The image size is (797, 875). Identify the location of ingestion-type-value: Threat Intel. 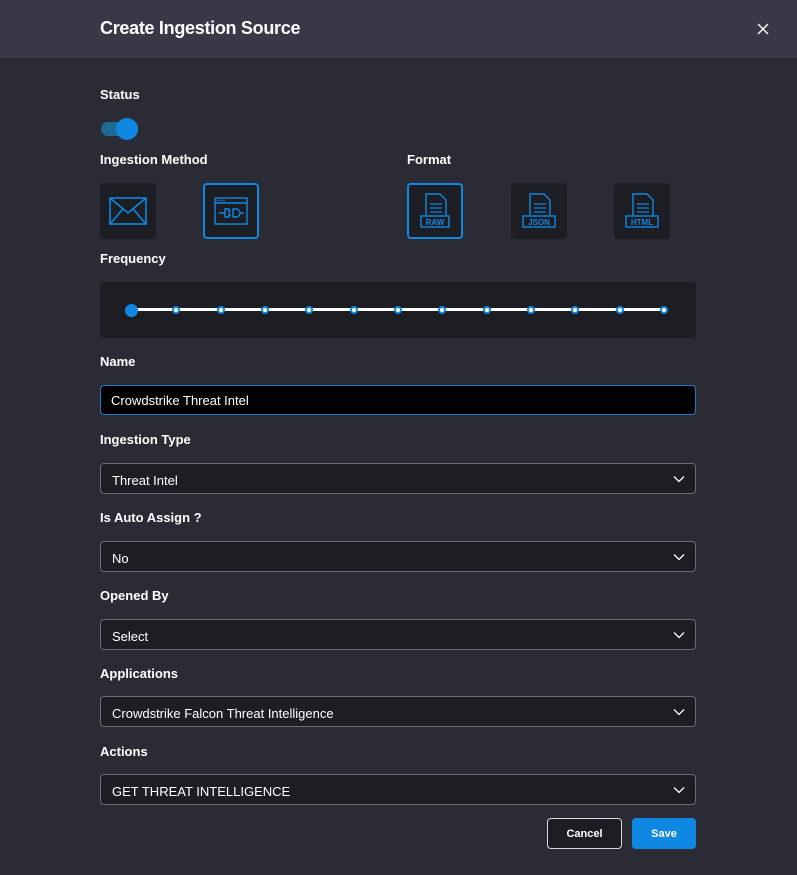
(145, 480).